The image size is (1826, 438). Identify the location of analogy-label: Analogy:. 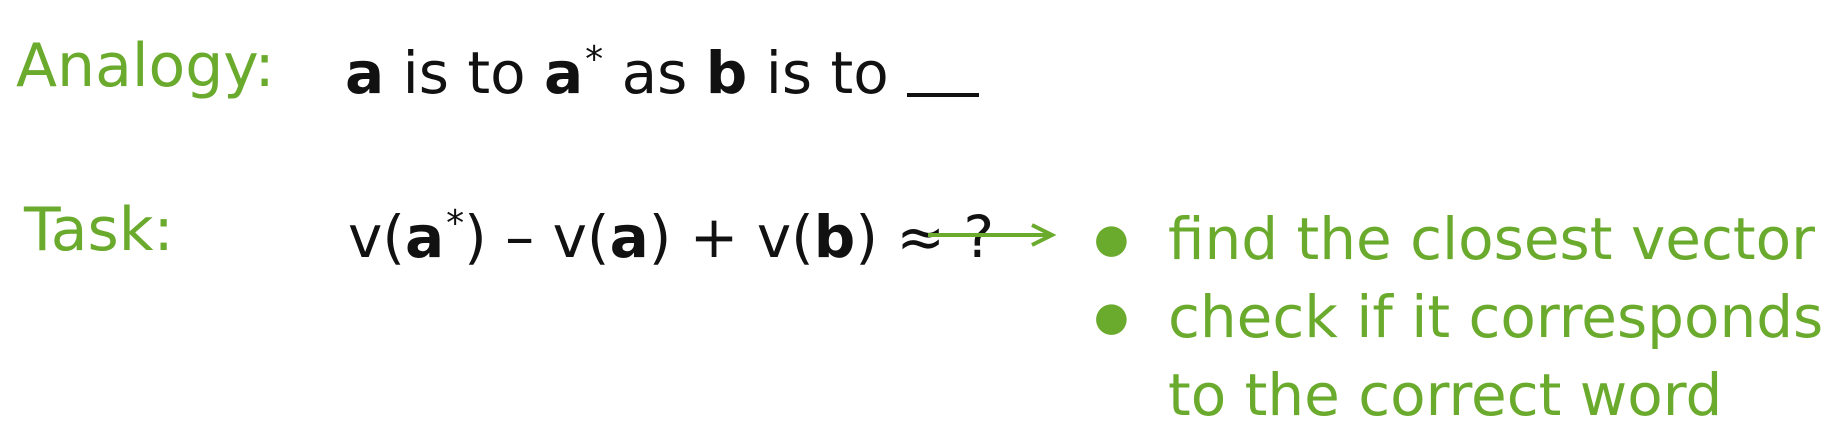
(145, 66).